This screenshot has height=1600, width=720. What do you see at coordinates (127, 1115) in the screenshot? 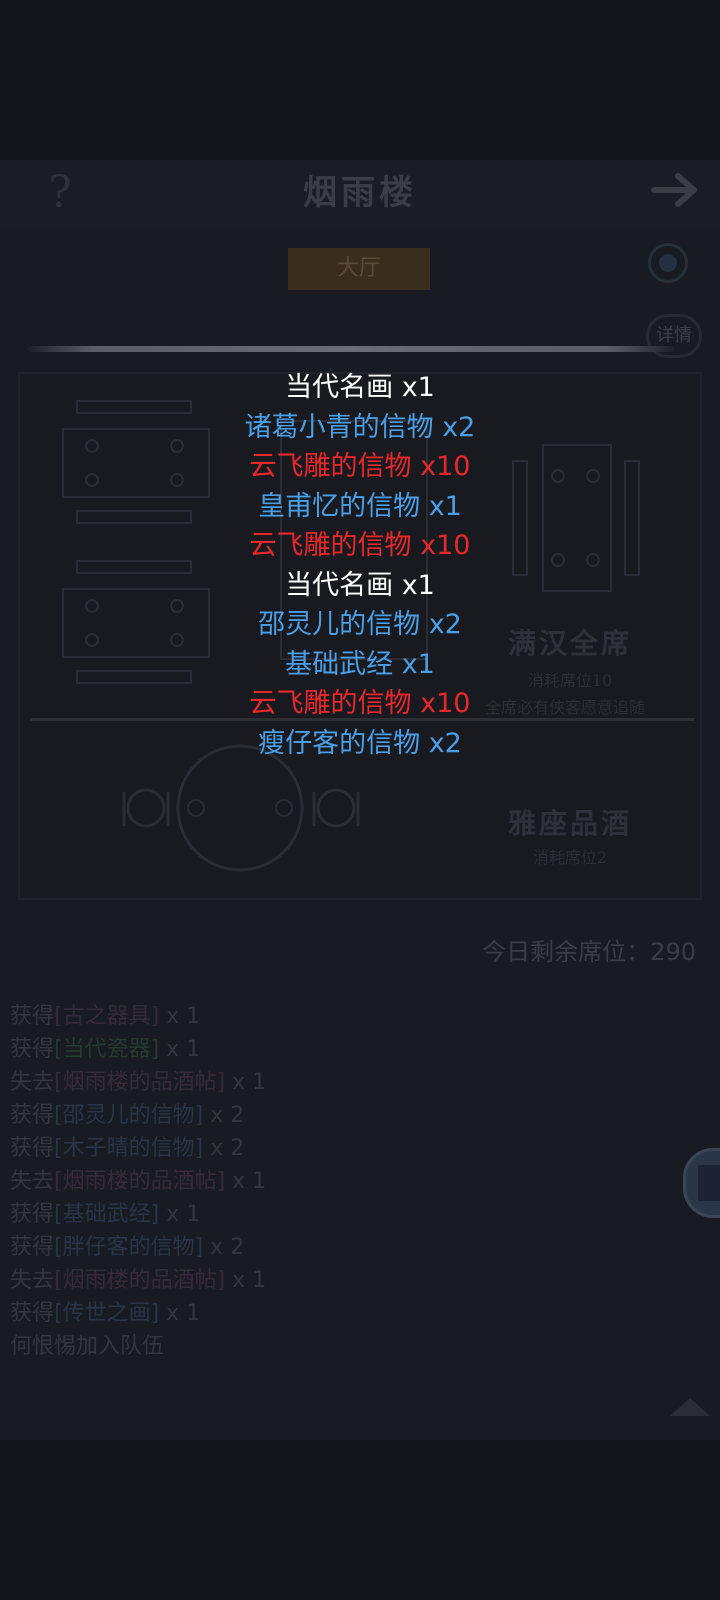
I see `log-line: 获得[邵灵儿的信物] x 2` at bounding box center [127, 1115].